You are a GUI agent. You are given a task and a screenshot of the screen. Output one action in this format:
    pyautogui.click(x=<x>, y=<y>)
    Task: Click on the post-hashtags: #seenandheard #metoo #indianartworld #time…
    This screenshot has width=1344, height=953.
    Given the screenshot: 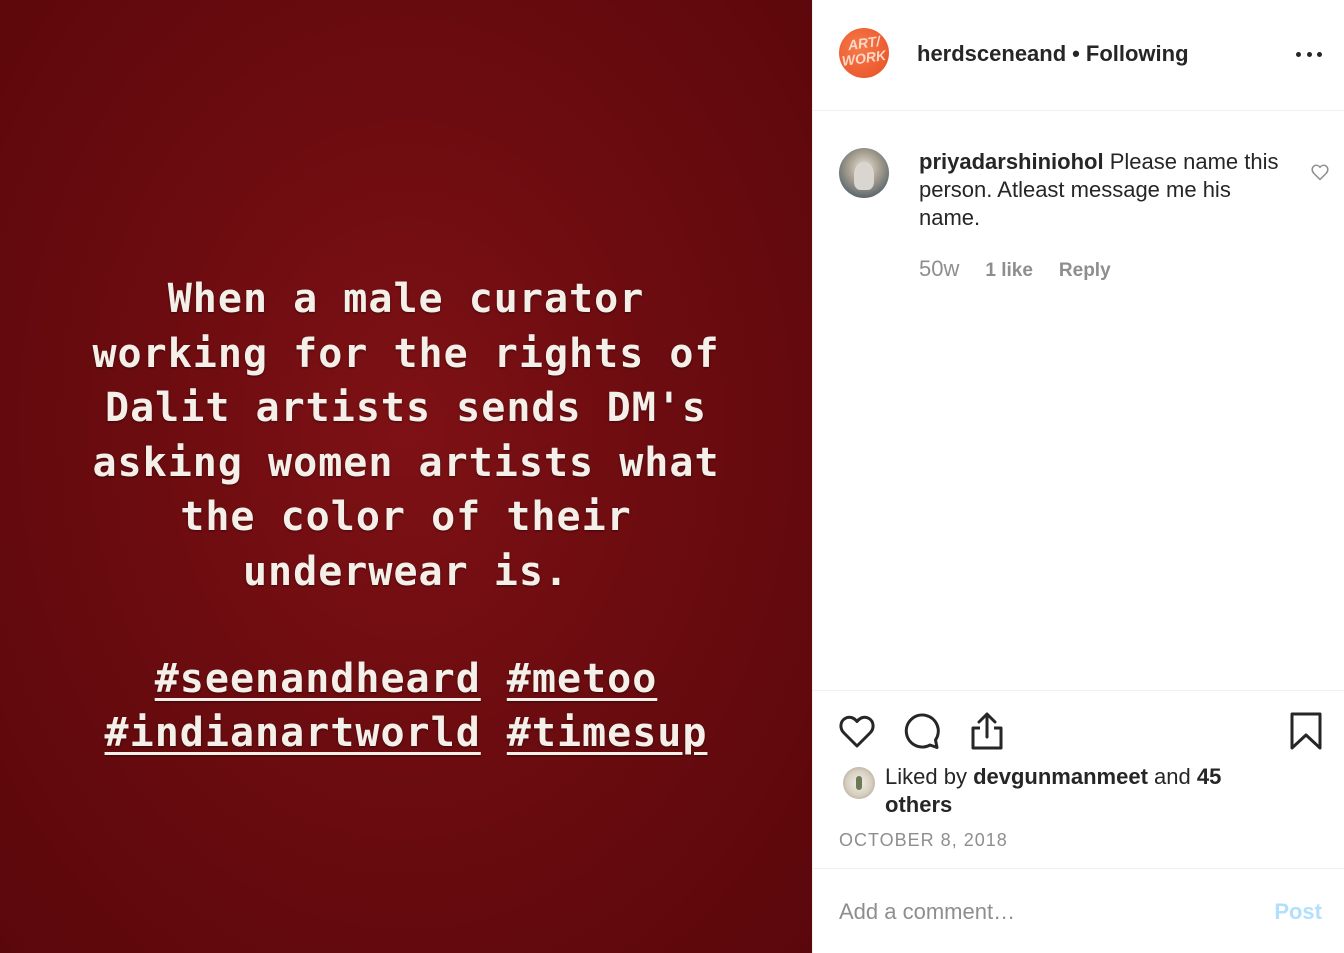 What is the action you would take?
    pyautogui.click(x=406, y=706)
    